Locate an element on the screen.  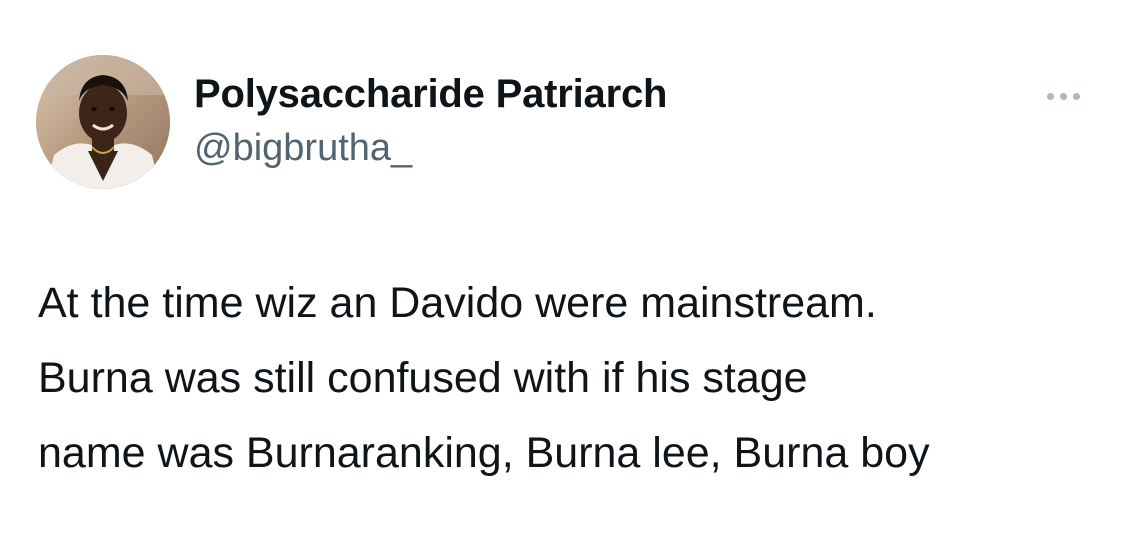
more-options-button is located at coordinates (1063, 96).